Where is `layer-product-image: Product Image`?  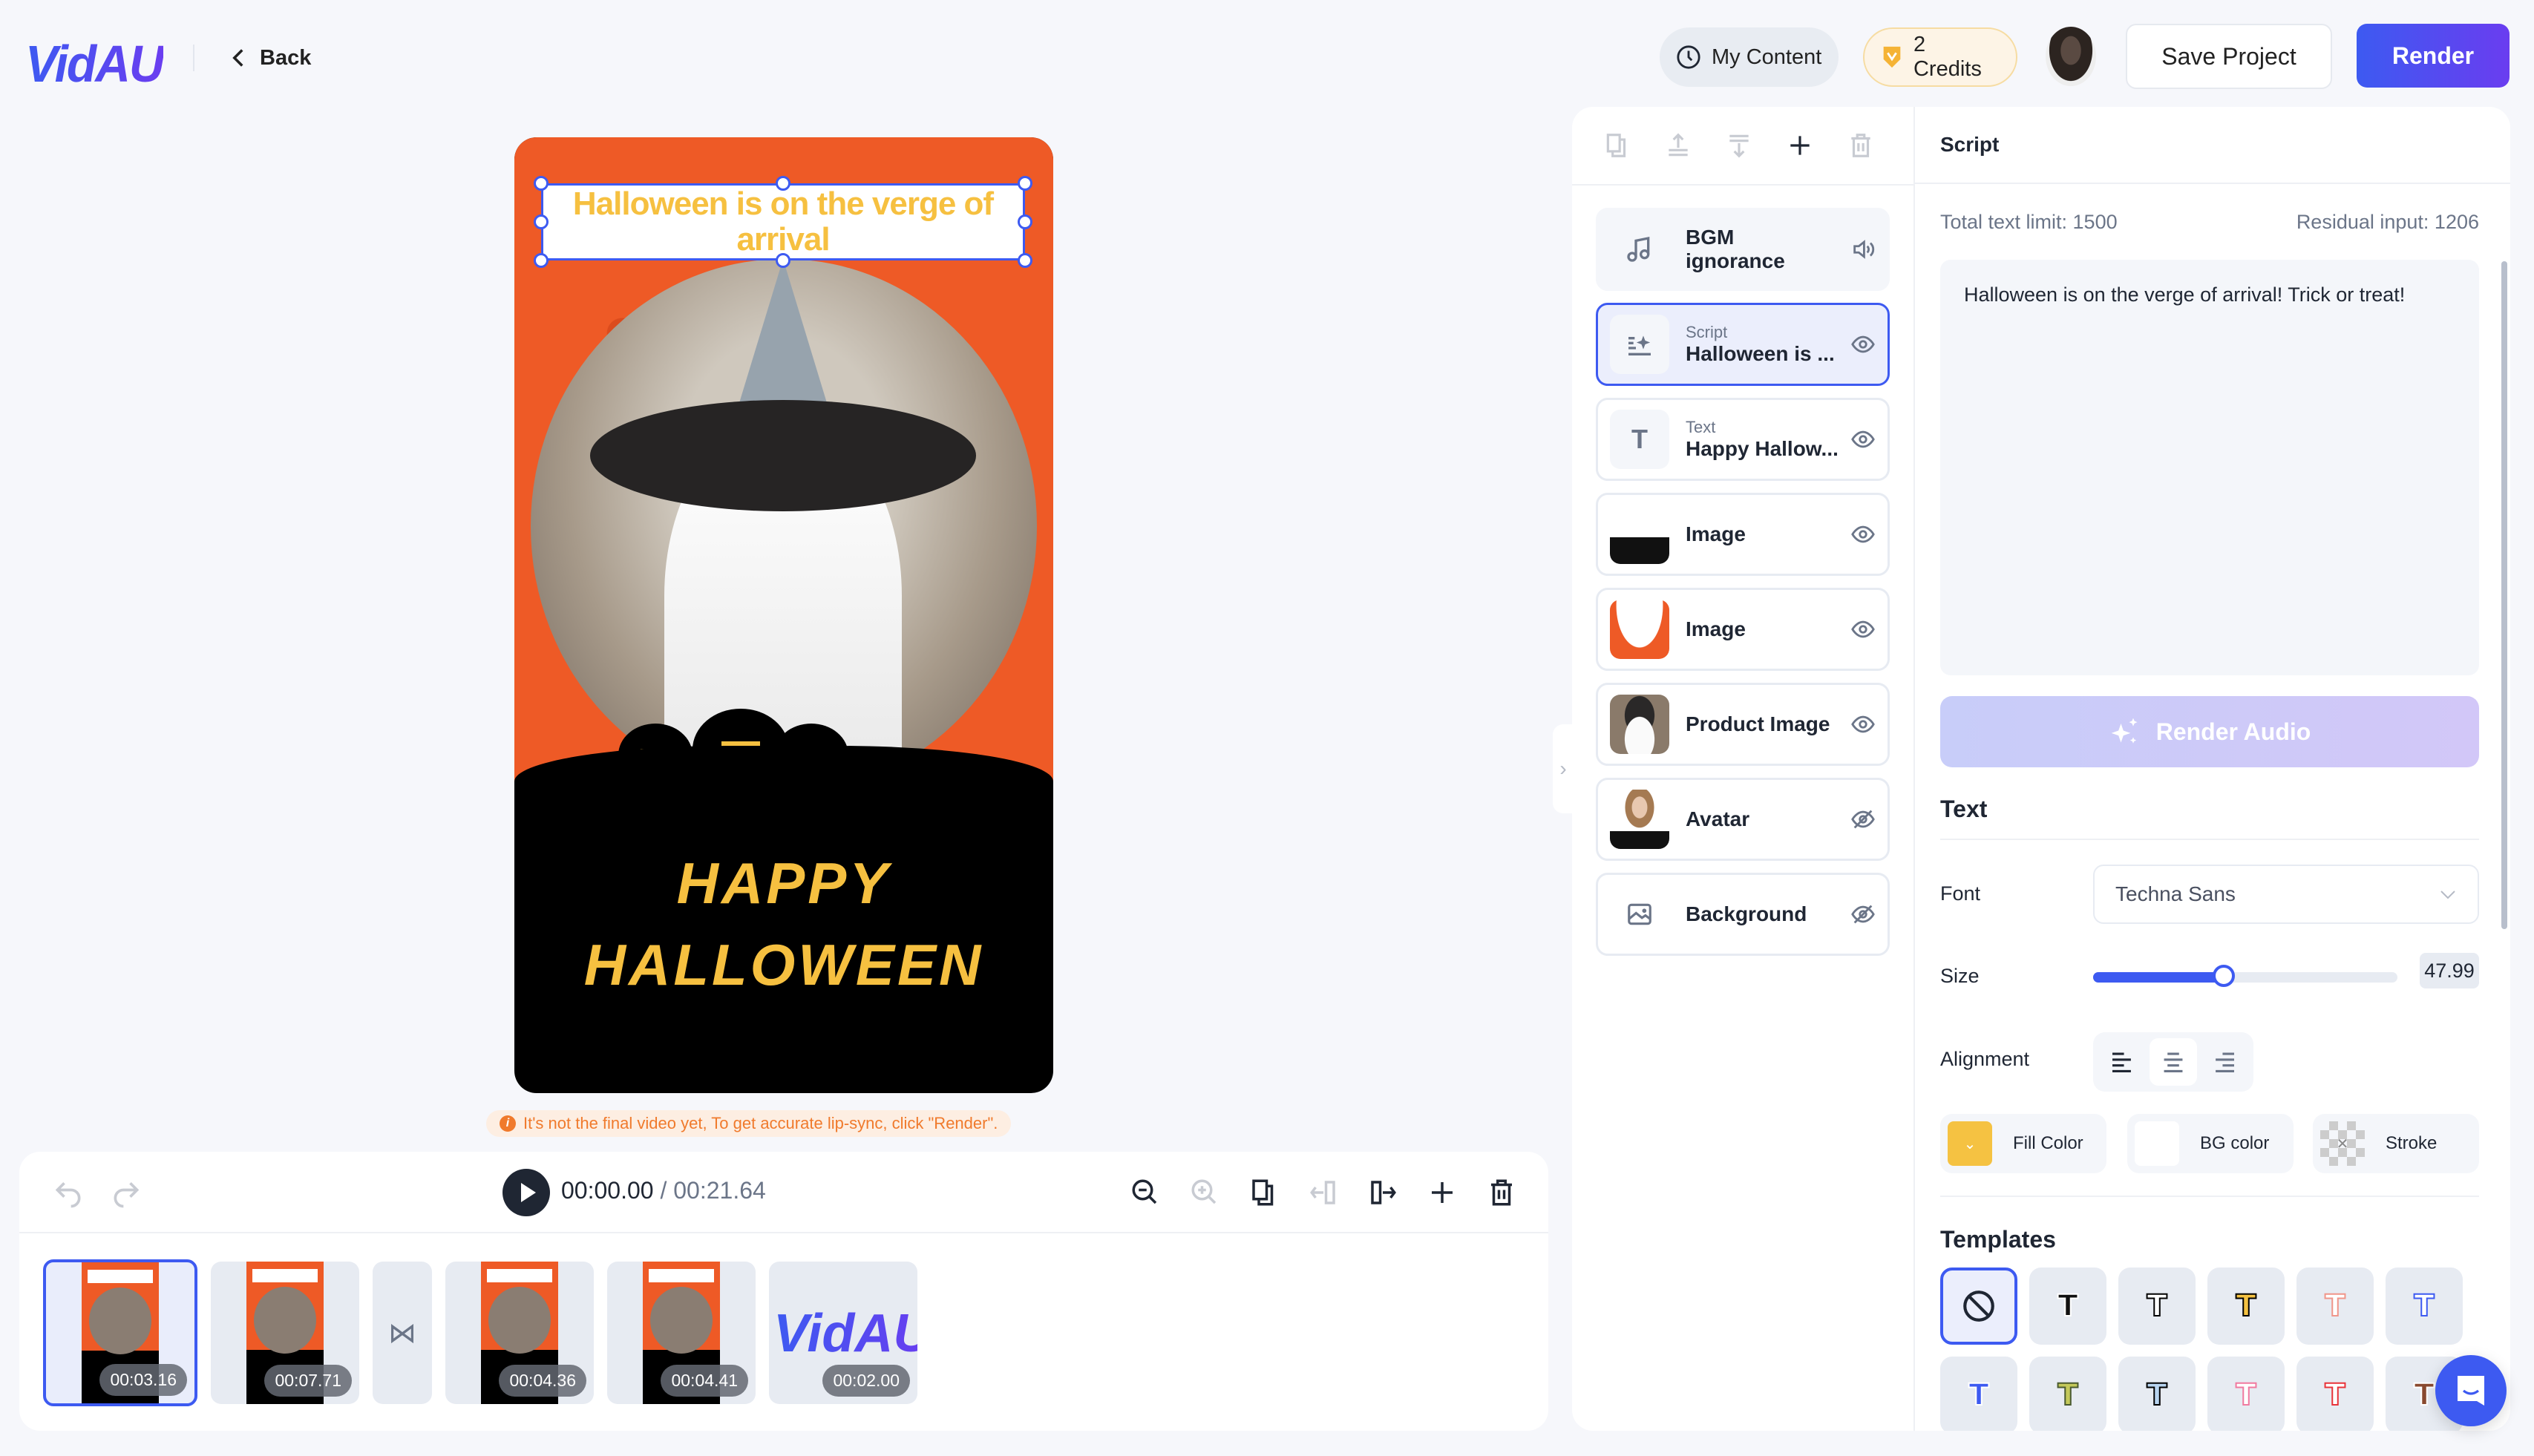
layer-product-image: Product Image is located at coordinates (1743, 725).